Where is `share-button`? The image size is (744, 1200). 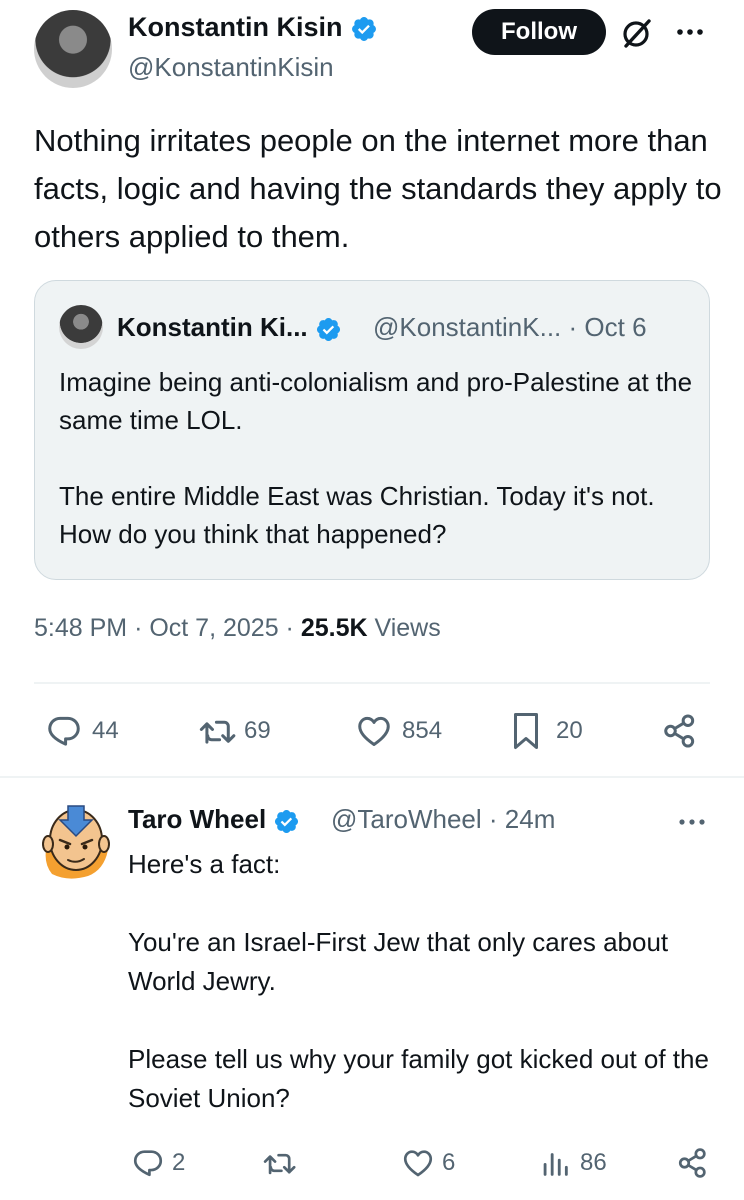
share-button is located at coordinates (680, 731).